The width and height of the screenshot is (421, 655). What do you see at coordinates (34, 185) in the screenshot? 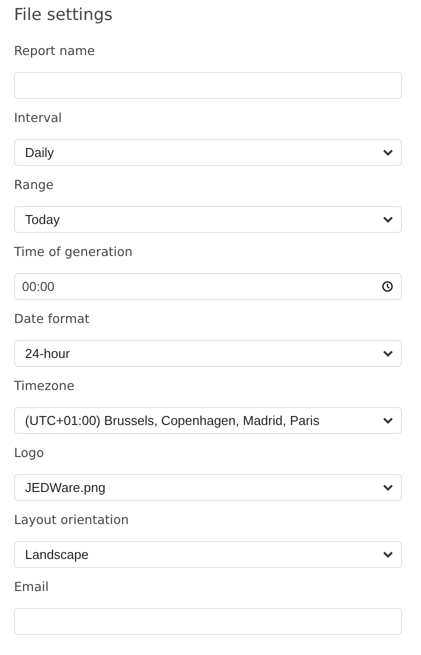
I see `field-label: Range` at bounding box center [34, 185].